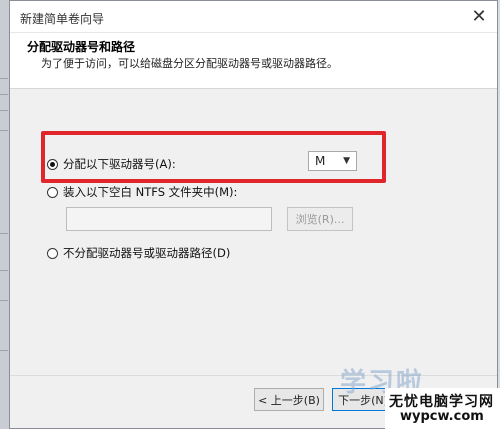 The height and width of the screenshot is (429, 500). I want to click on page-subtitle: 为了便于访问，可以给磁盘分区分配驱动器号或驱动器路径。, so click(189, 63).